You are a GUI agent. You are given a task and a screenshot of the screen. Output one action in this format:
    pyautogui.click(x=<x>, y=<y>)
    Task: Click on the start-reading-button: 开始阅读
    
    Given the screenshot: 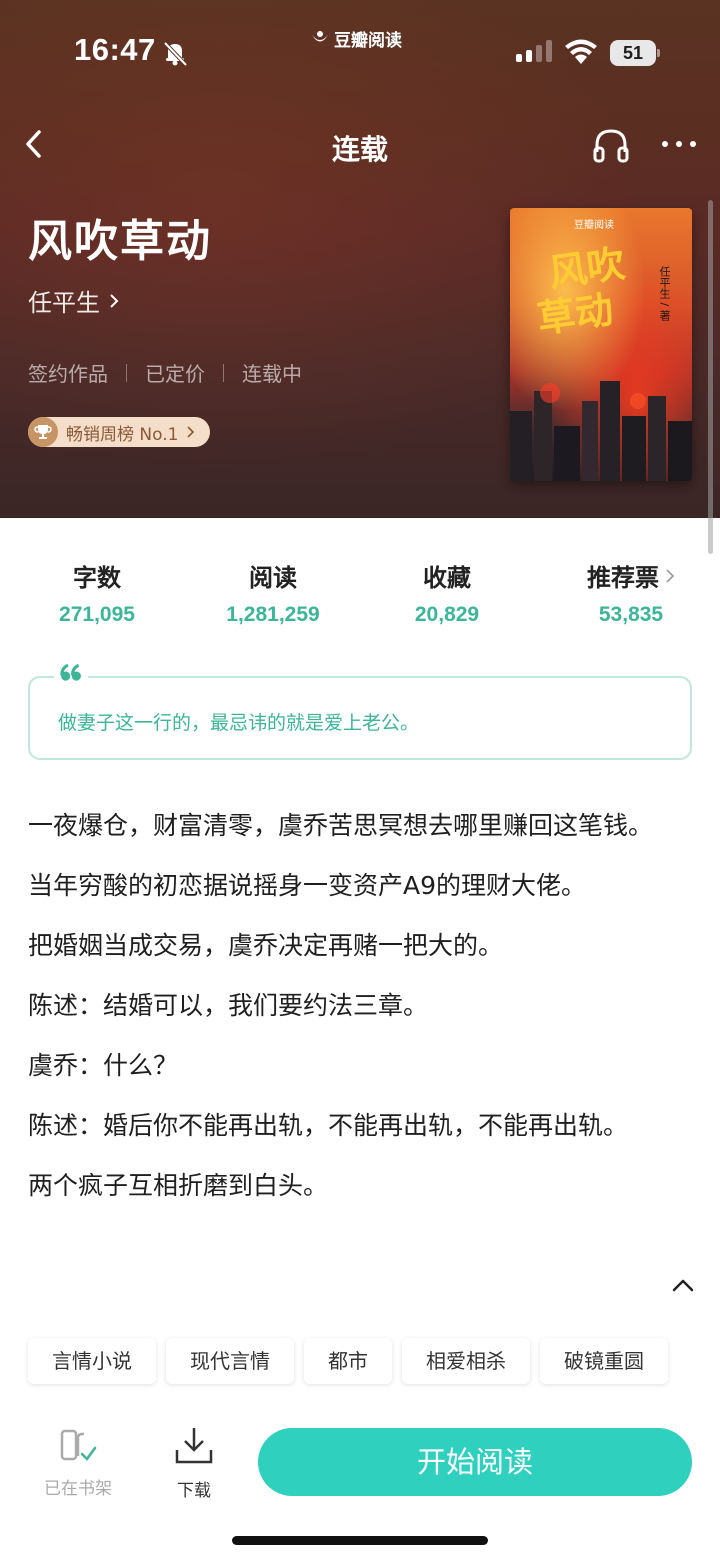 What is the action you would take?
    pyautogui.click(x=475, y=1462)
    